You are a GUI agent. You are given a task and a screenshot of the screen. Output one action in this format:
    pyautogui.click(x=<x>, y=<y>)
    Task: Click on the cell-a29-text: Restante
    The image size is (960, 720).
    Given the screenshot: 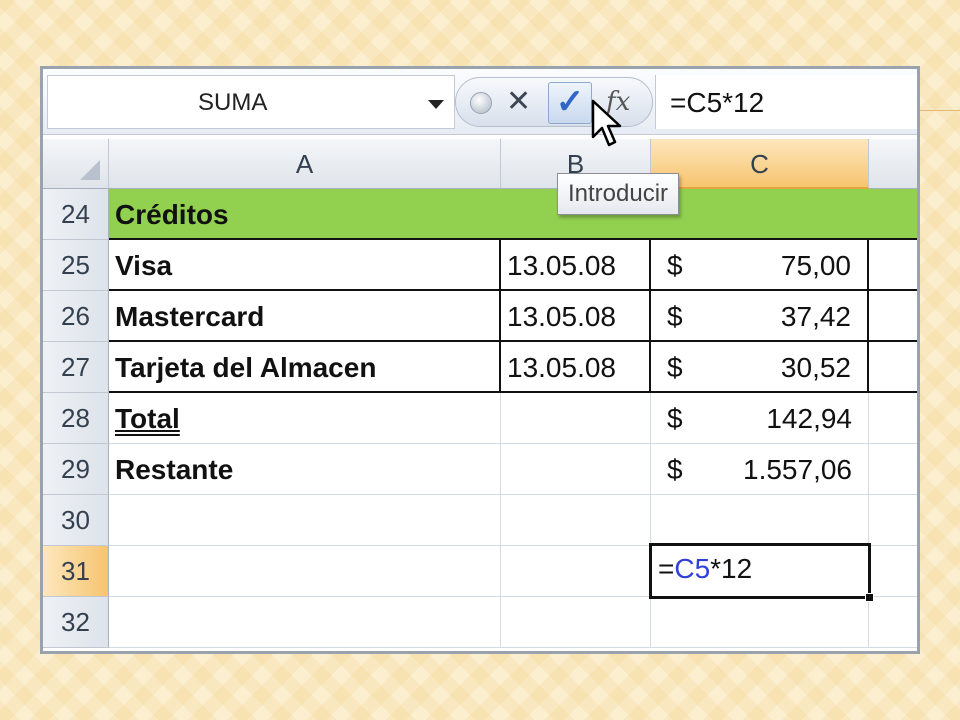 What is the action you would take?
    pyautogui.click(x=174, y=469)
    